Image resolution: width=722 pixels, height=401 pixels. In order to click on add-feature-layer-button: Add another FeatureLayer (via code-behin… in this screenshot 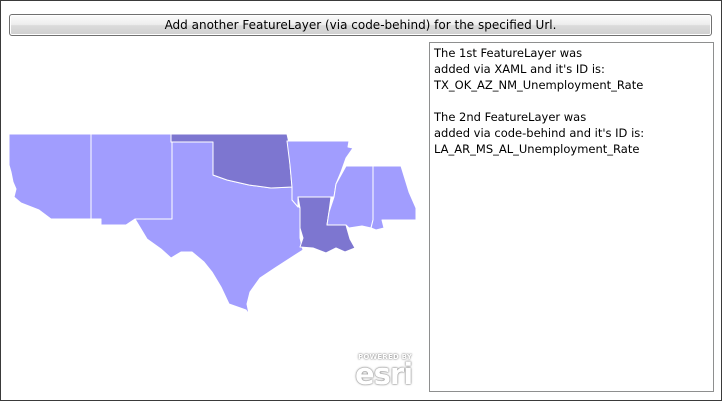, I will do `click(360, 25)`.